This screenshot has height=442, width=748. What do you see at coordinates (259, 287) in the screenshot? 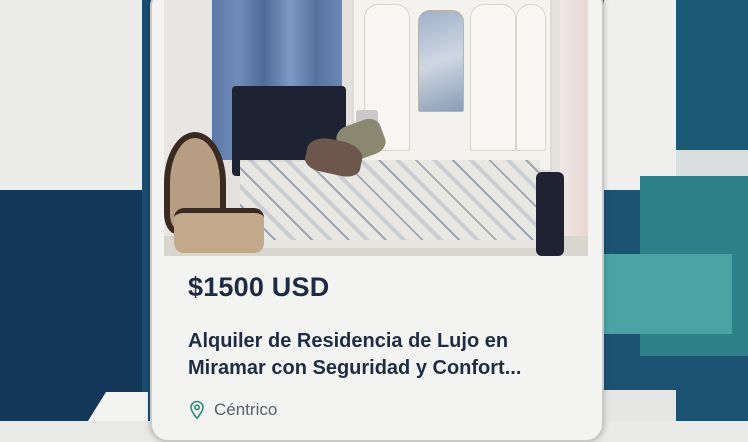
I see `listing-price: $1500 USD` at bounding box center [259, 287].